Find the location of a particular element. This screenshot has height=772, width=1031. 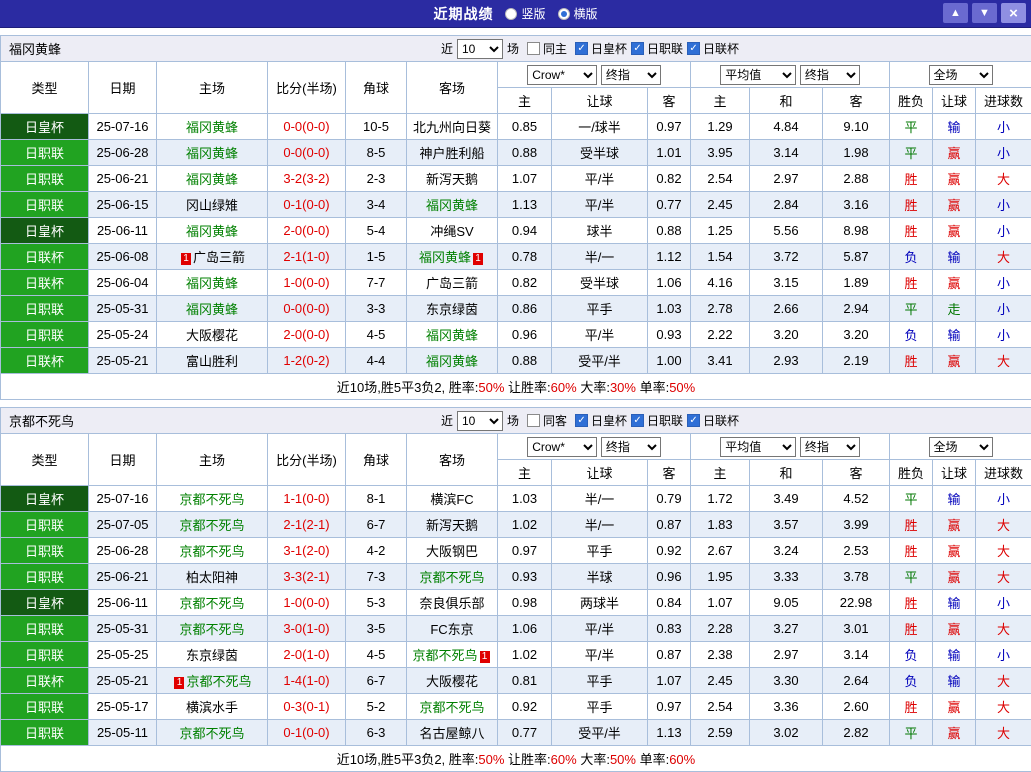

asian-home-odds: 0.82 is located at coordinates (525, 283).